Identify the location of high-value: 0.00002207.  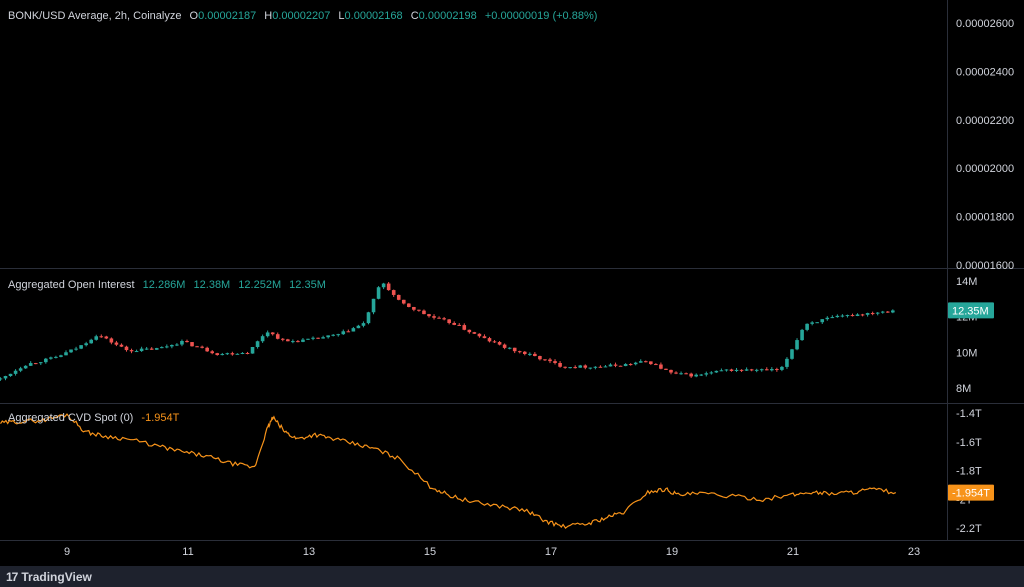
(301, 16).